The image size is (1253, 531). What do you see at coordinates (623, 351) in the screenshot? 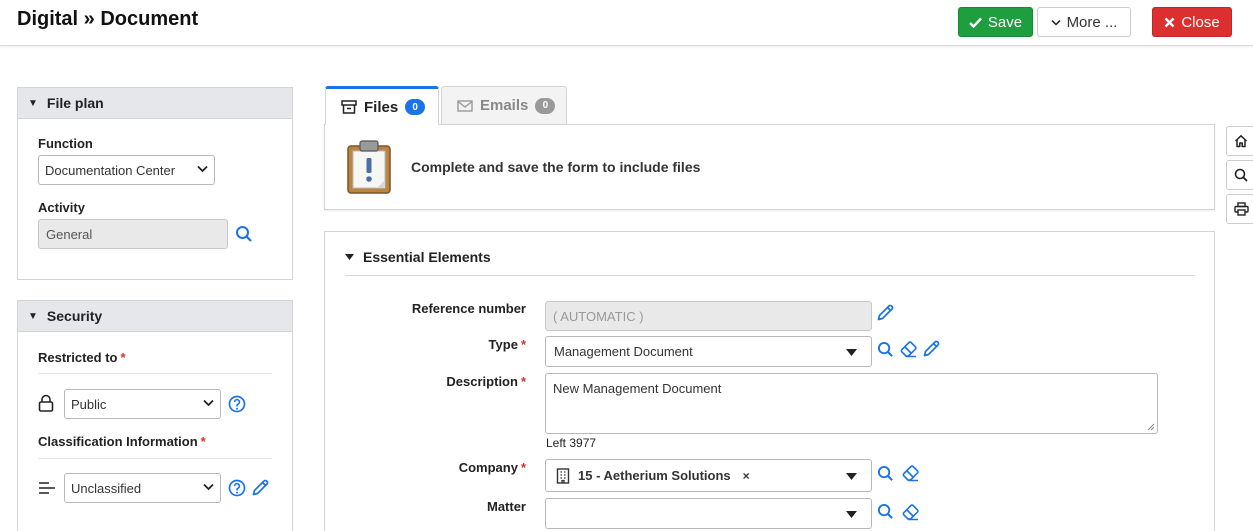
I see `type-value: Management Document` at bounding box center [623, 351].